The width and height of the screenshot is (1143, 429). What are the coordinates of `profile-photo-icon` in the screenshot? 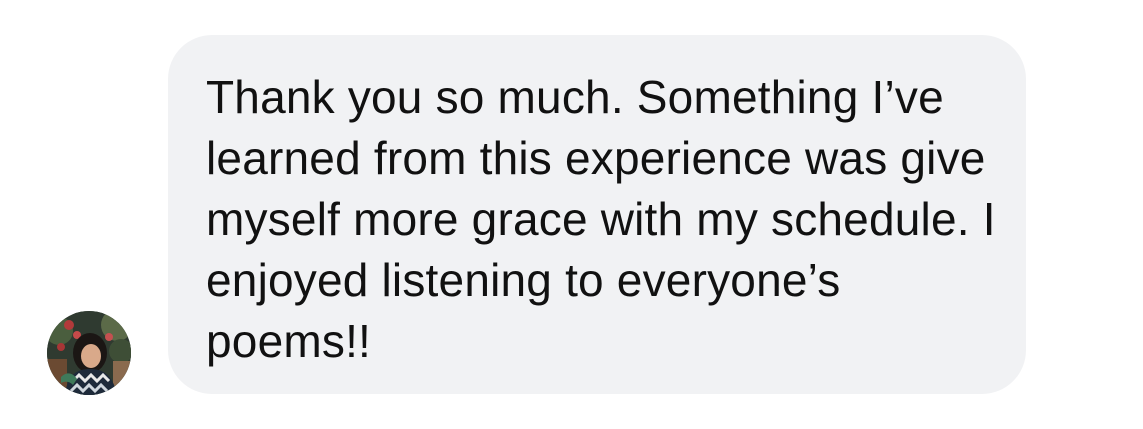 It's located at (89, 353).